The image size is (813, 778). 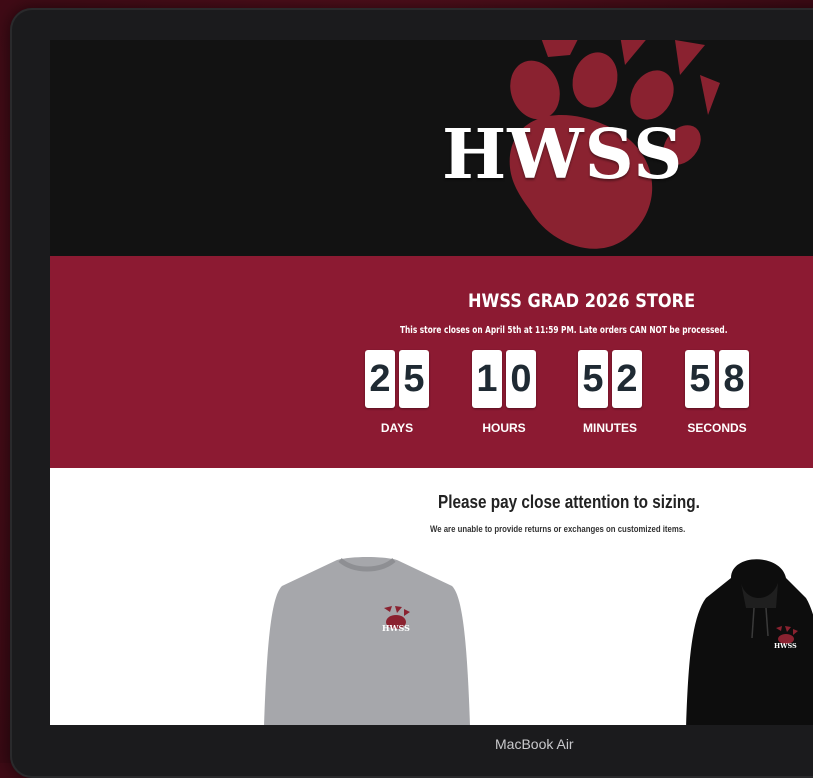 I want to click on sizing-title: Please pay close attention to sizing., so click(x=569, y=502).